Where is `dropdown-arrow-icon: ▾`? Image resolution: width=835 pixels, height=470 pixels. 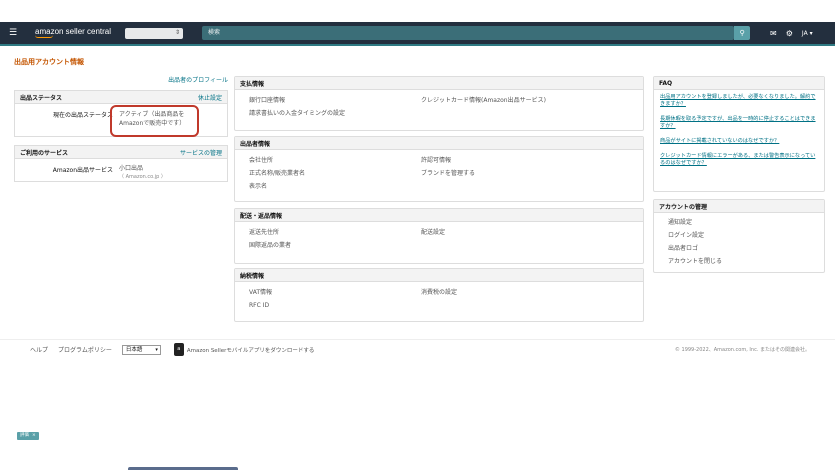
dropdown-arrow-icon: ▾ is located at coordinates (156, 349).